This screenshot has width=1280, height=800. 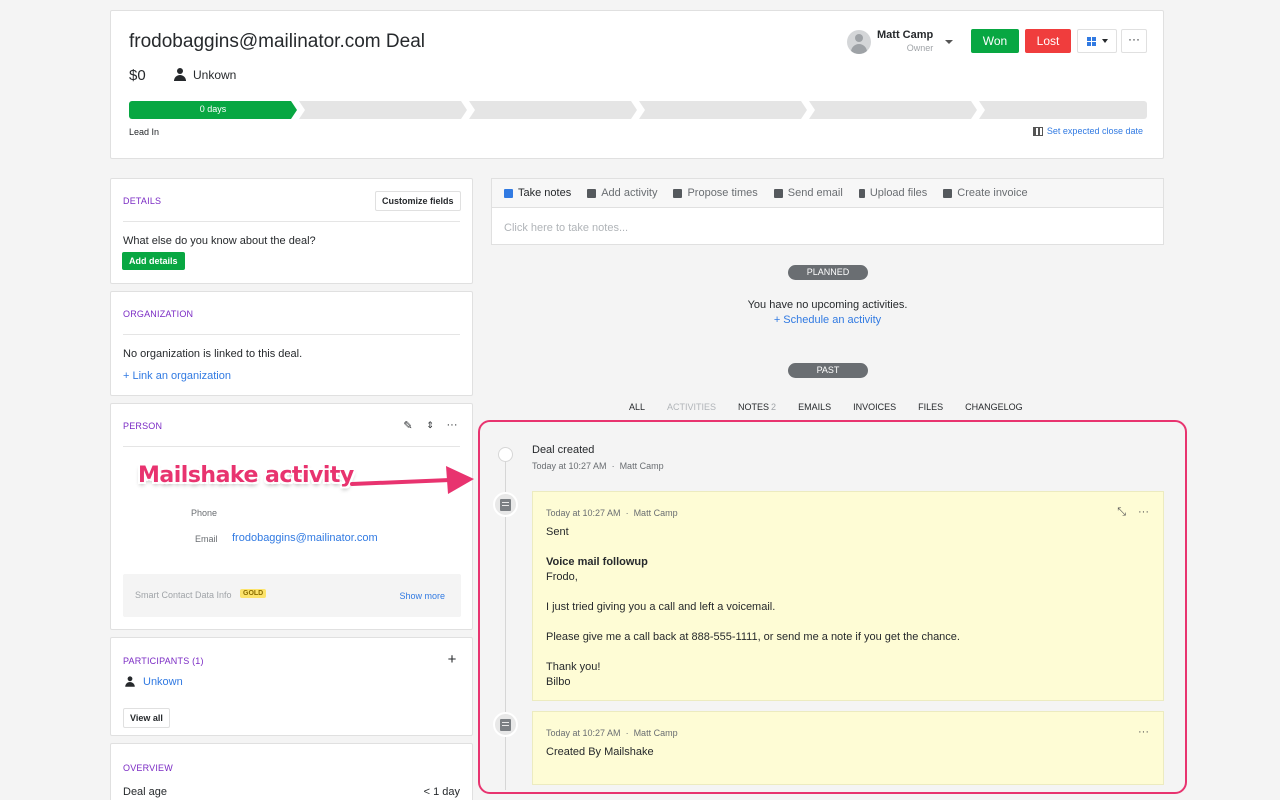 I want to click on note-icon, so click(x=508, y=193).